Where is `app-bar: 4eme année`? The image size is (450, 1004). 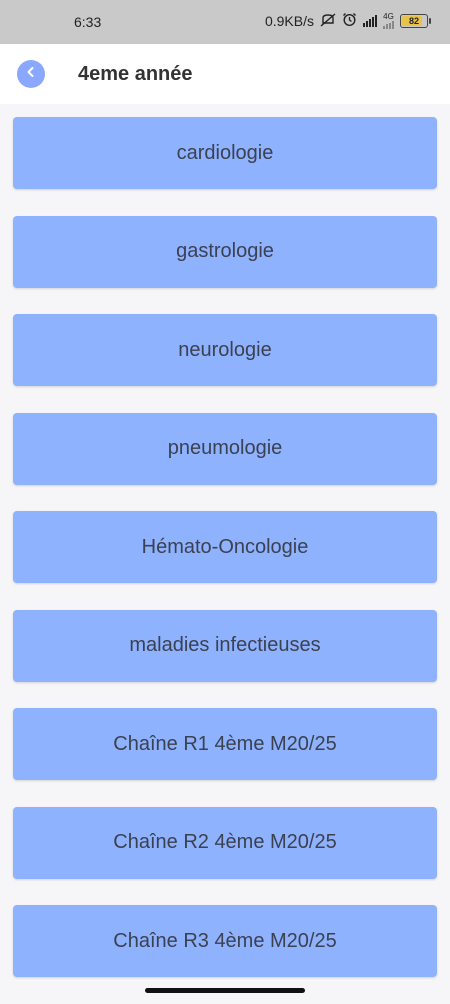 app-bar: 4eme année is located at coordinates (225, 74).